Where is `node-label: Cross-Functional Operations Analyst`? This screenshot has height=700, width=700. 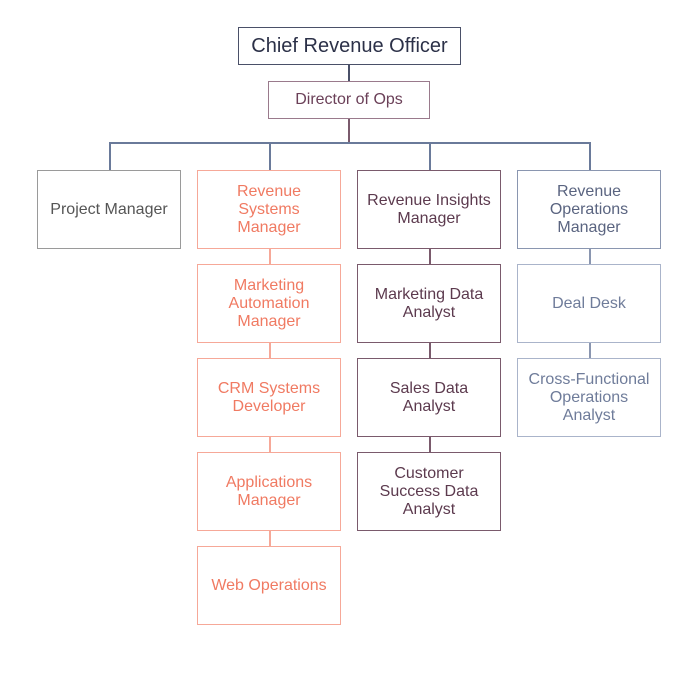
node-label: Cross-Functional Operations Analyst is located at coordinates (589, 397).